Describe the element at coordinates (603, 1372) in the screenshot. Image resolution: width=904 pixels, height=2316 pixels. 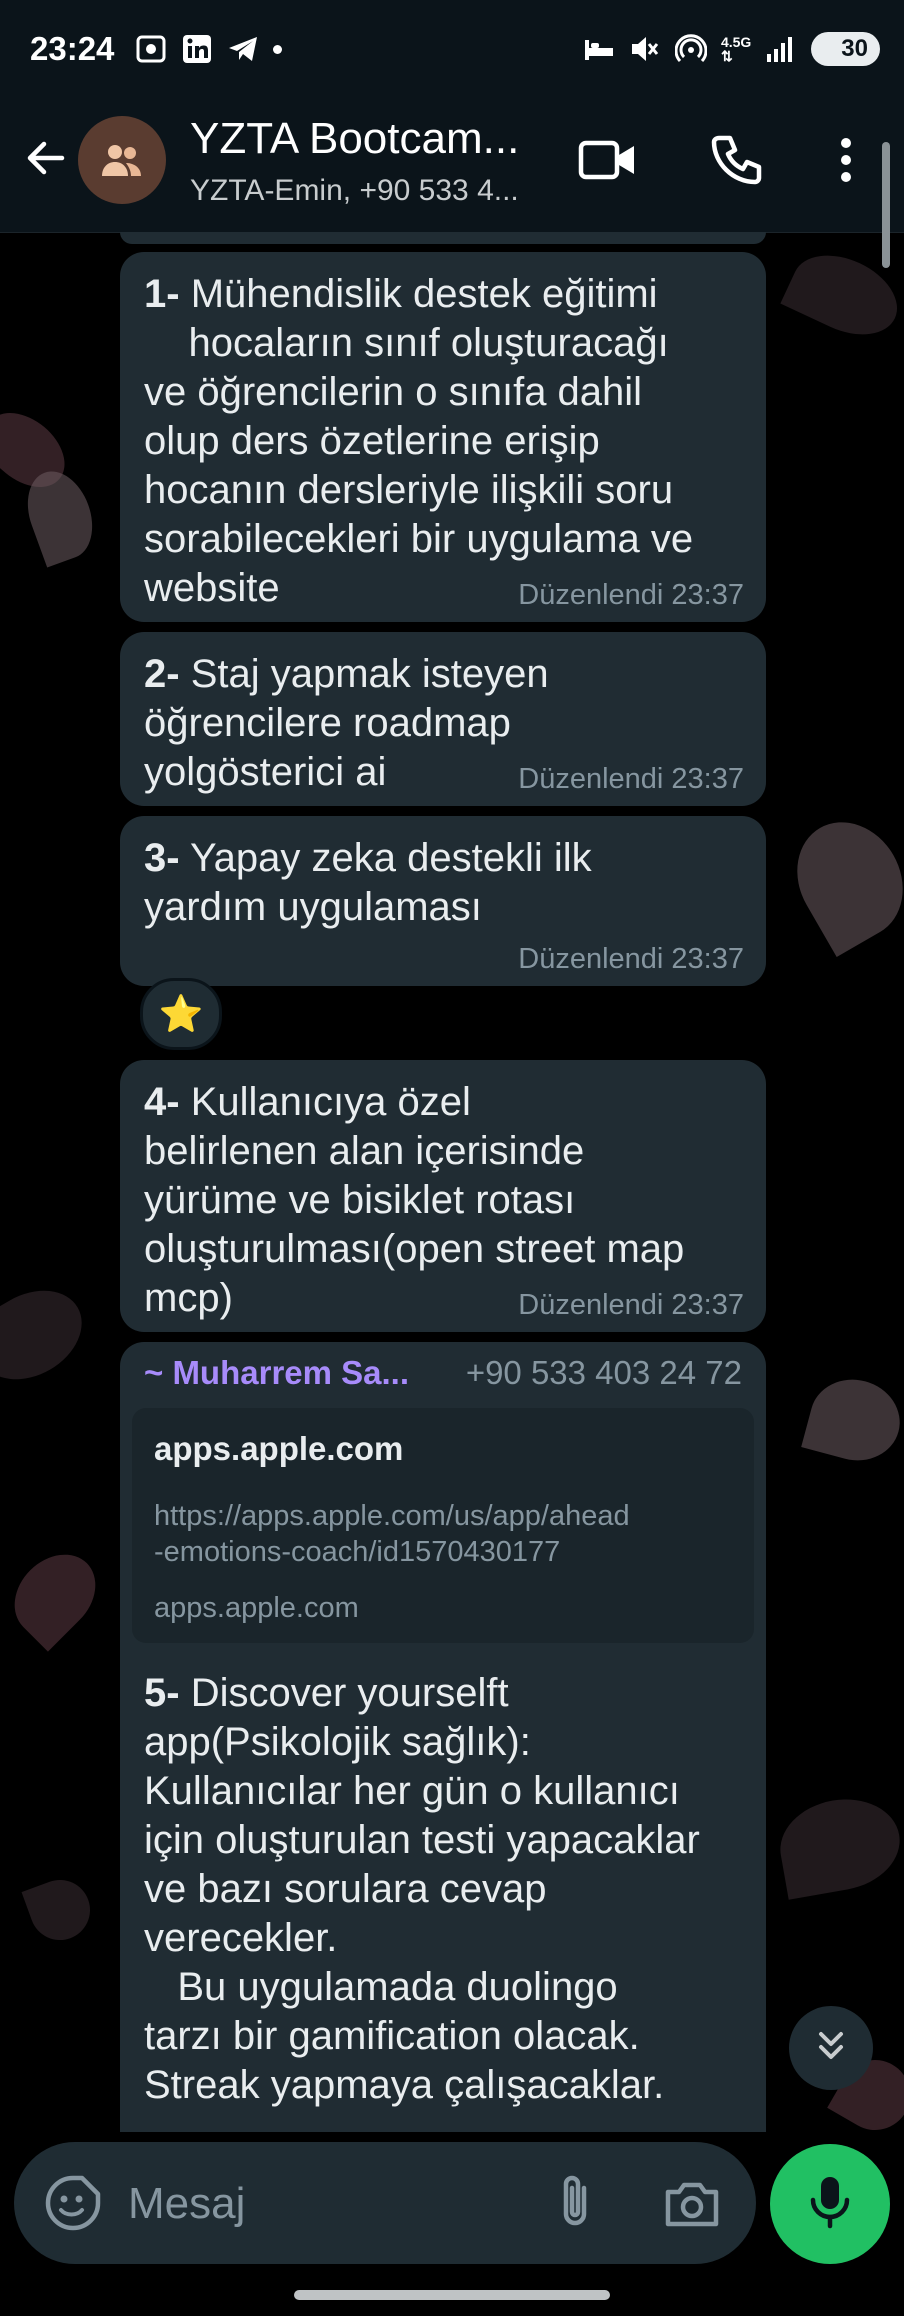
I see `sender-phone: +90 533 403 24 72` at that location.